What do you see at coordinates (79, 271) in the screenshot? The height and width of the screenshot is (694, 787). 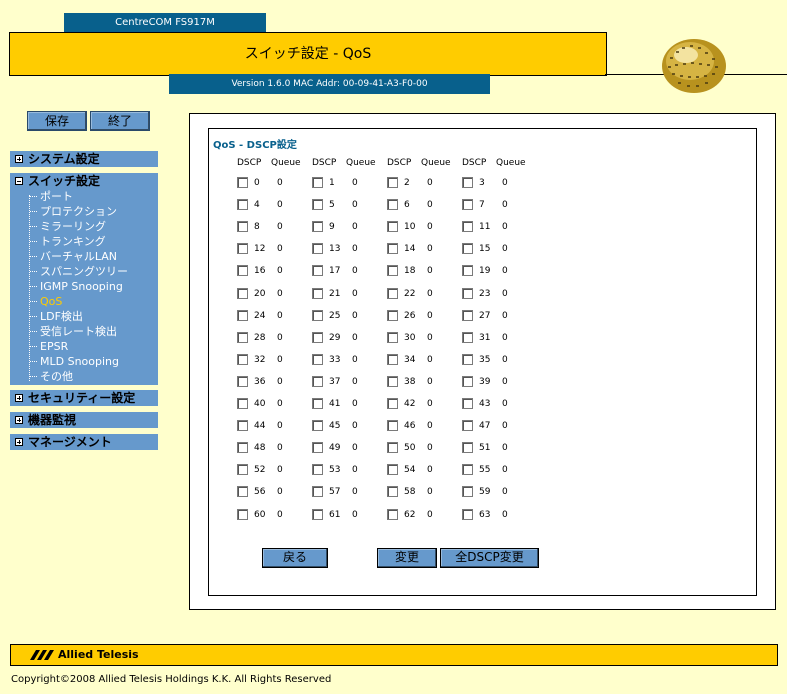 I see `sidebar-item-5: スパニングツリー` at bounding box center [79, 271].